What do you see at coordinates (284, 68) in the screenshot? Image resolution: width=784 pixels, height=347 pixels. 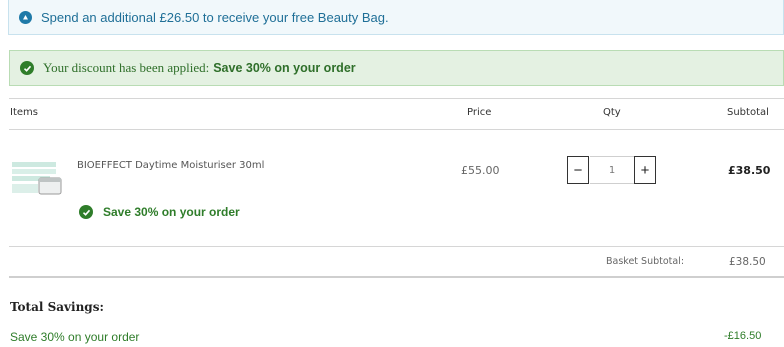 I see `discount-name: Save 30% on your order` at bounding box center [284, 68].